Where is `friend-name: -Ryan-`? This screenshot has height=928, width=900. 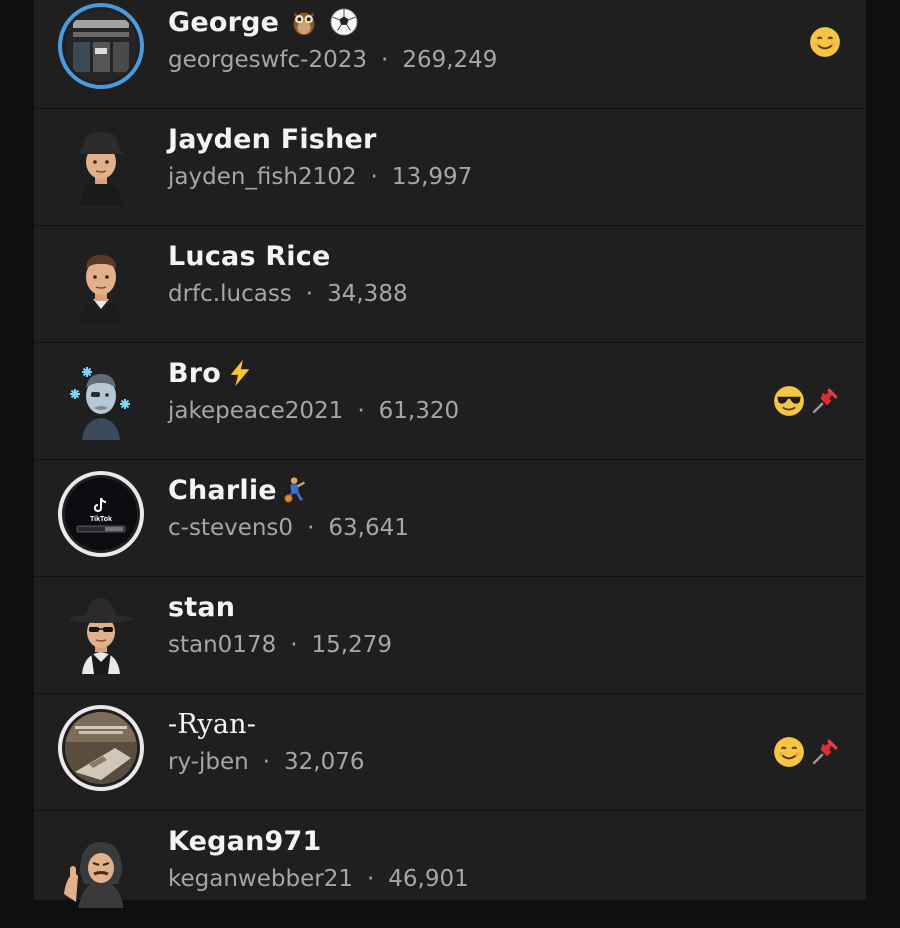
friend-name: -Ryan- is located at coordinates (212, 724).